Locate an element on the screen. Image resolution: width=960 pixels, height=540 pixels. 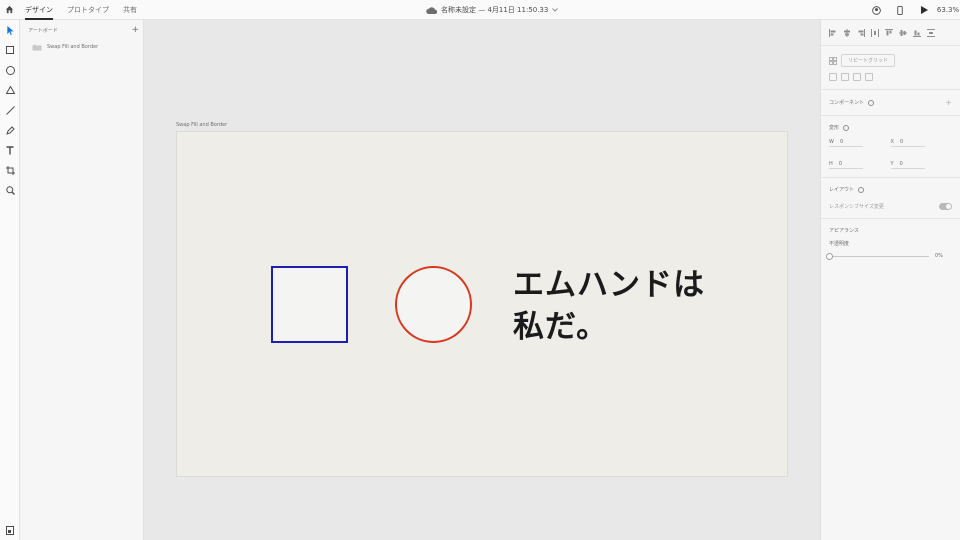
align-middle-button is located at coordinates (902, 32).